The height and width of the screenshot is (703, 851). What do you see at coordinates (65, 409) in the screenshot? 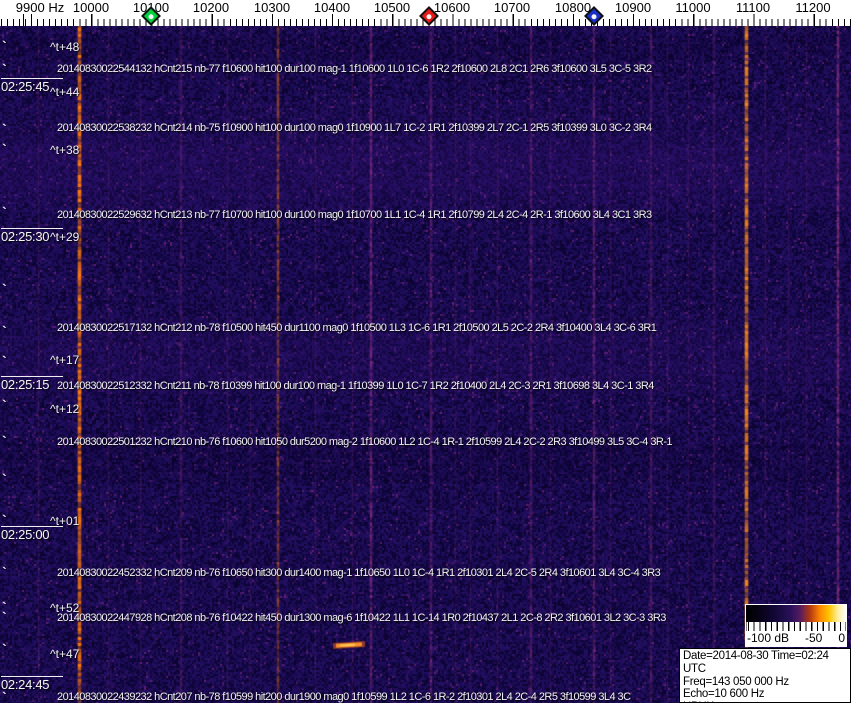
I see `event-marker-label: ^t+12` at bounding box center [65, 409].